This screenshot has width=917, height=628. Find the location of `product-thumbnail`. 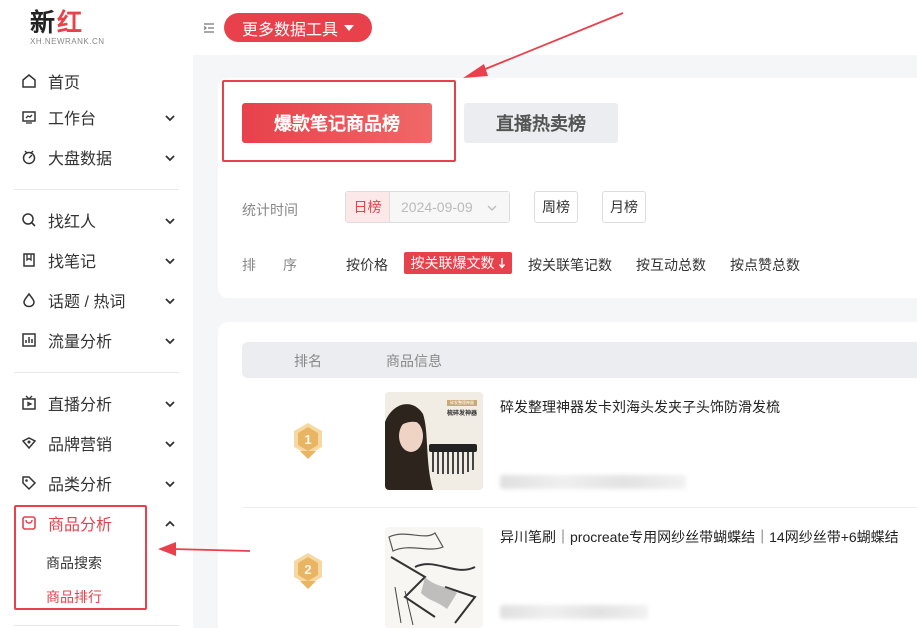

product-thumbnail is located at coordinates (434, 577).